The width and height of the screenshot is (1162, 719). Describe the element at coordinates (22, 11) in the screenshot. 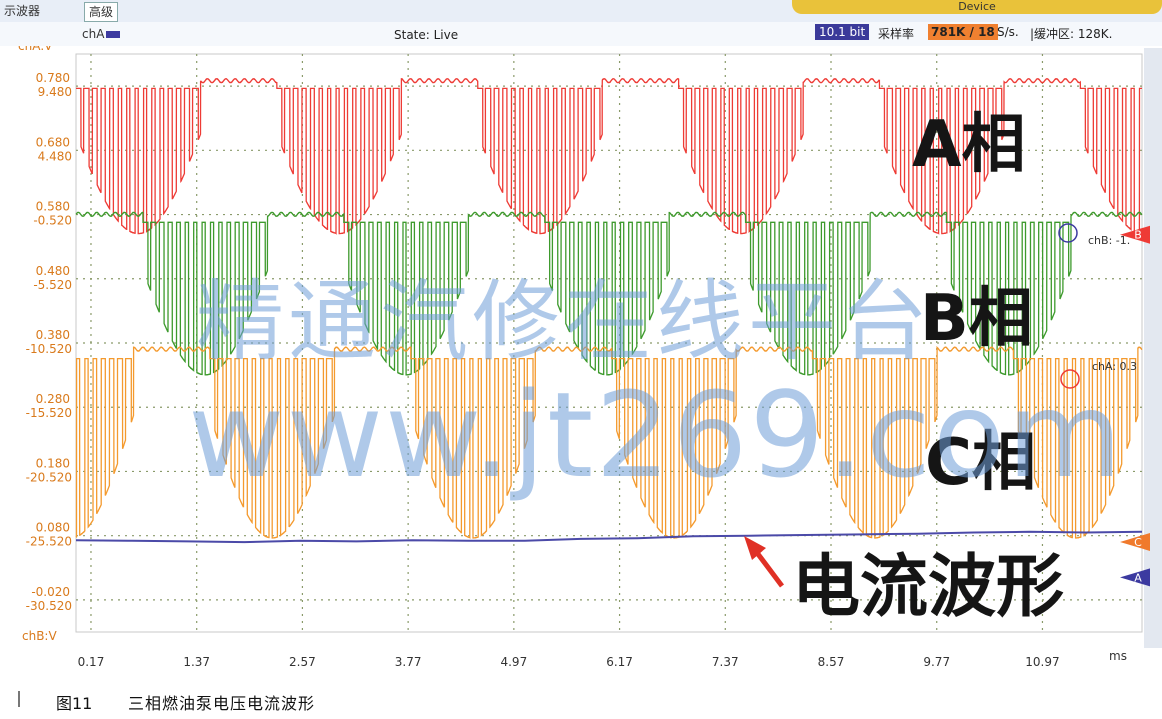

I see `tab-oscilloscope: 示波器` at that location.